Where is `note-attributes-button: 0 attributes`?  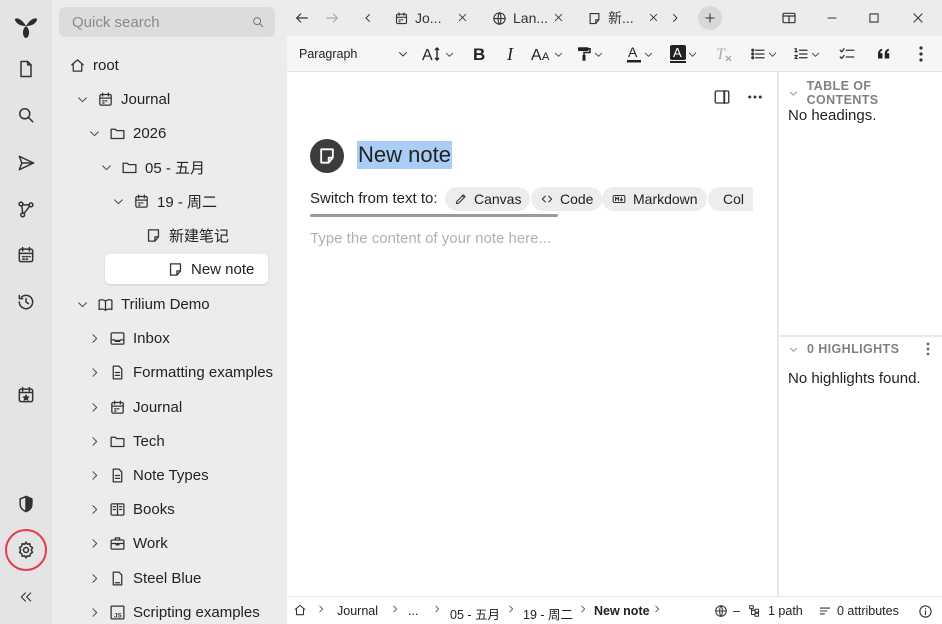
note-attributes-button: 0 attributes is located at coordinates (858, 611).